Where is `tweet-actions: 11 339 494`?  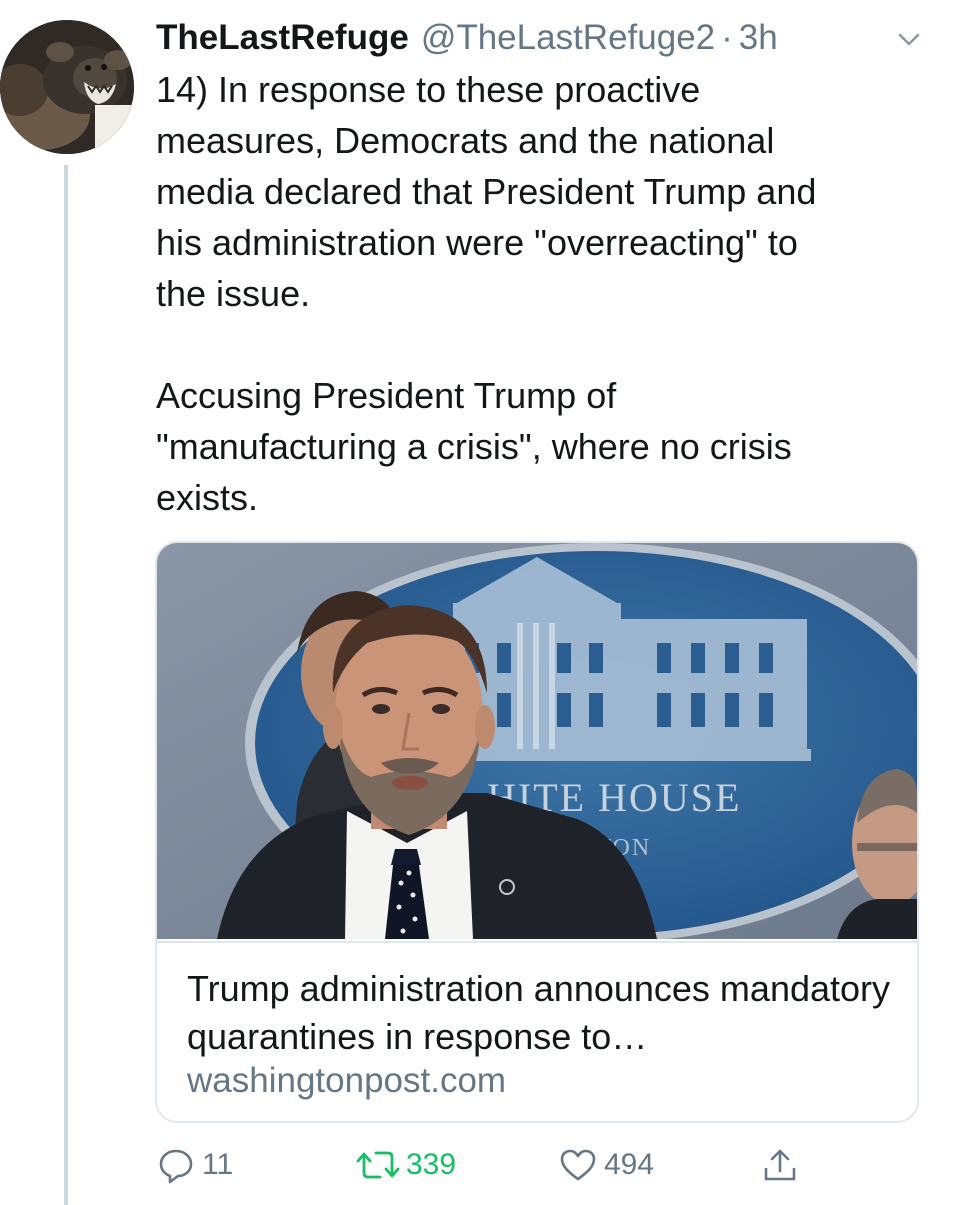
tweet-actions: 11 339 494 is located at coordinates (486, 1165).